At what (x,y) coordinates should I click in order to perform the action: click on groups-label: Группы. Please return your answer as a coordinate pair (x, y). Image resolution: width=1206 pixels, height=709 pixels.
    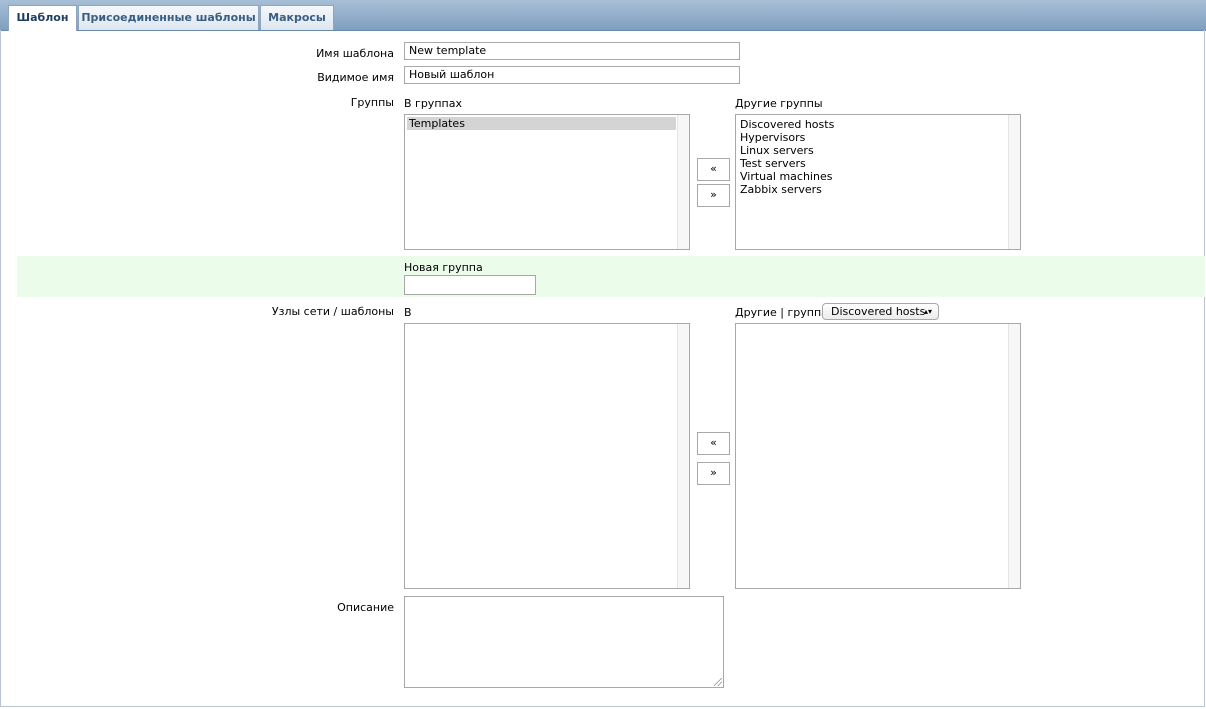
    Looking at the image, I should click on (372, 102).